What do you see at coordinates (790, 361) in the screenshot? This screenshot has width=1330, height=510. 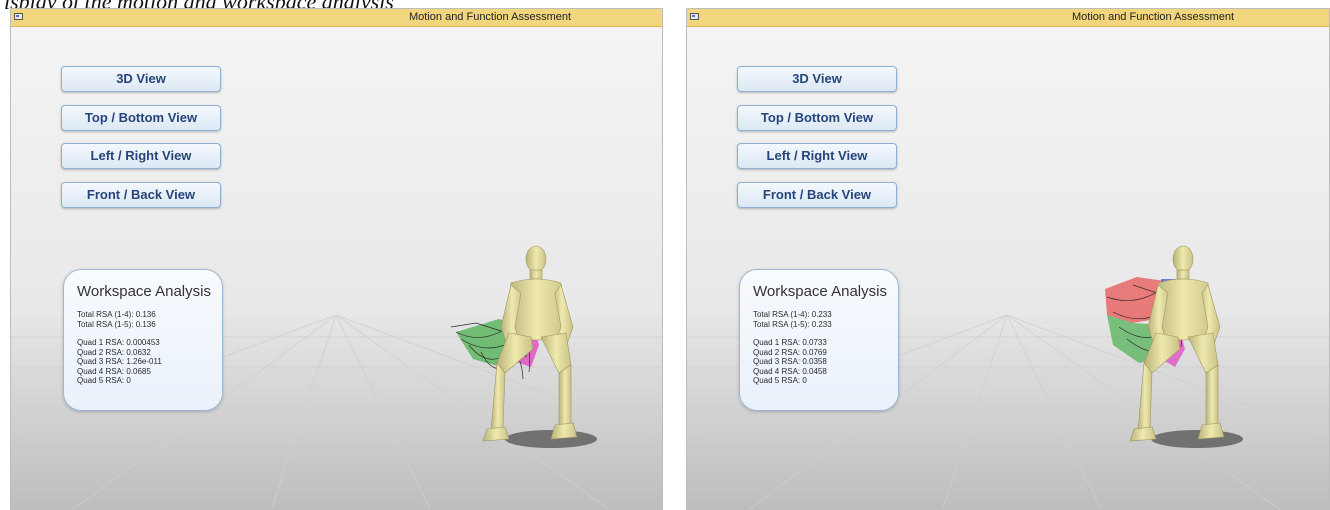 I see `quad-3-rsa: Quad 3 RSA: 0.0358` at bounding box center [790, 361].